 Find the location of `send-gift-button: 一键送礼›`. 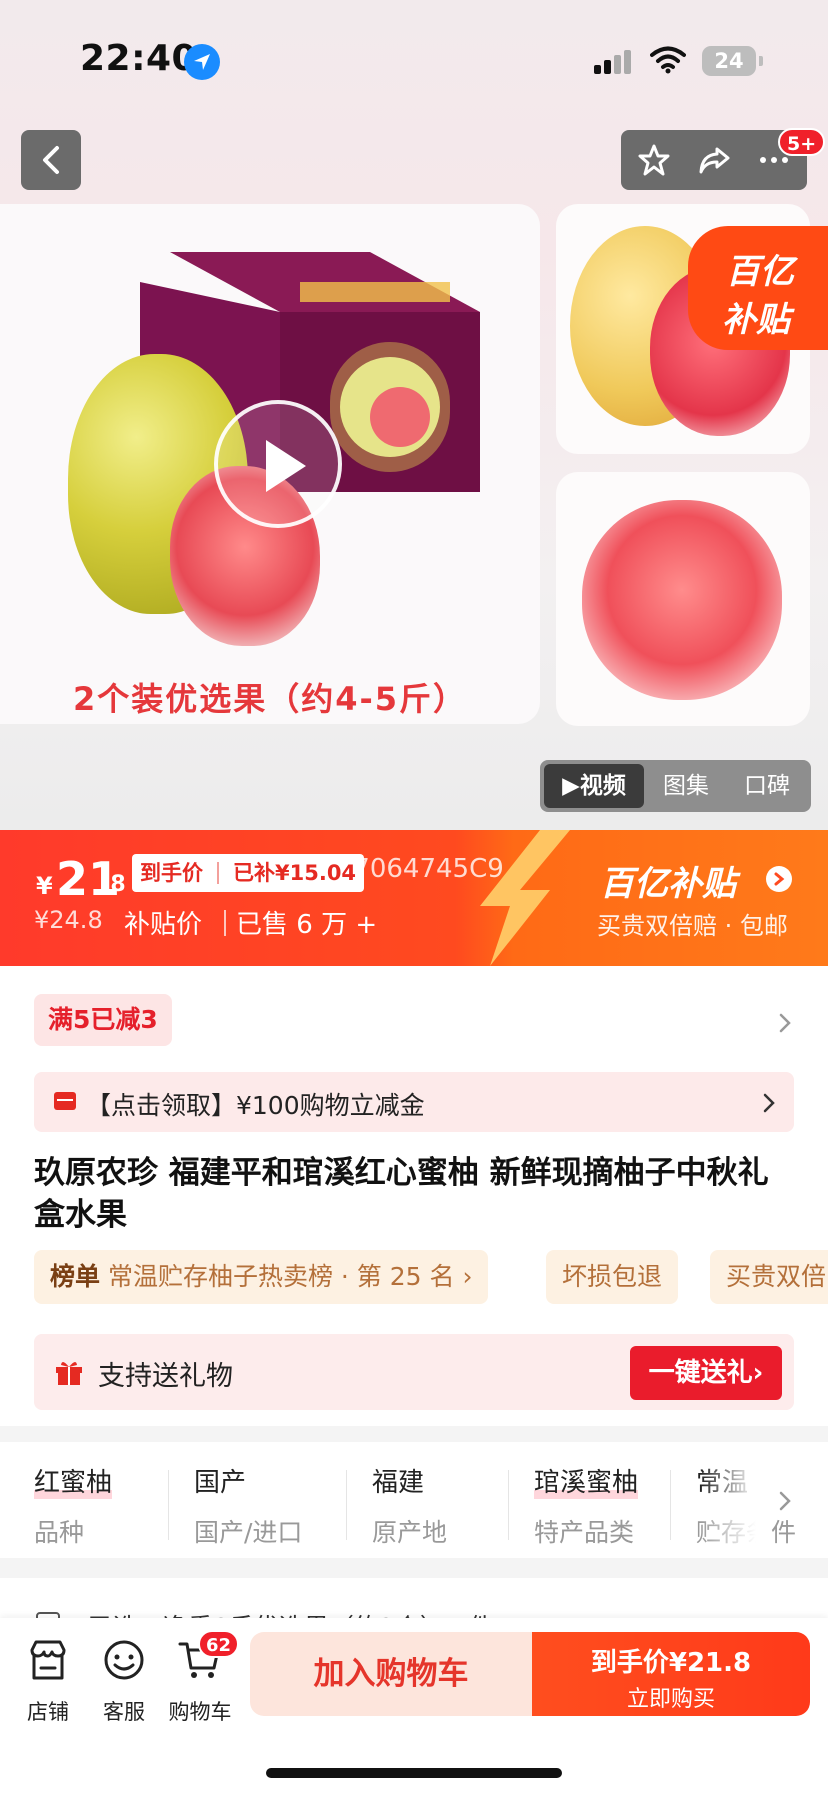

send-gift-button: 一键送礼› is located at coordinates (706, 1373).